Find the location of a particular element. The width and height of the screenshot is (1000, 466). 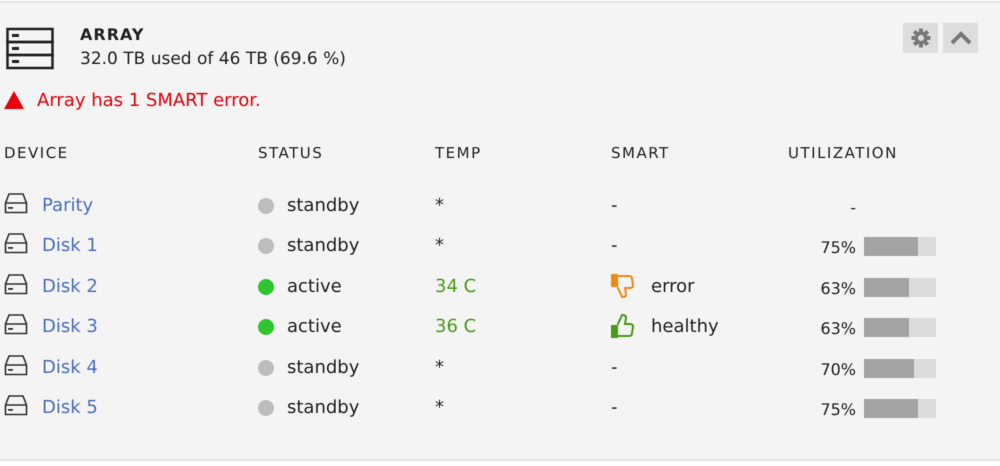

collapse-button is located at coordinates (960, 38).